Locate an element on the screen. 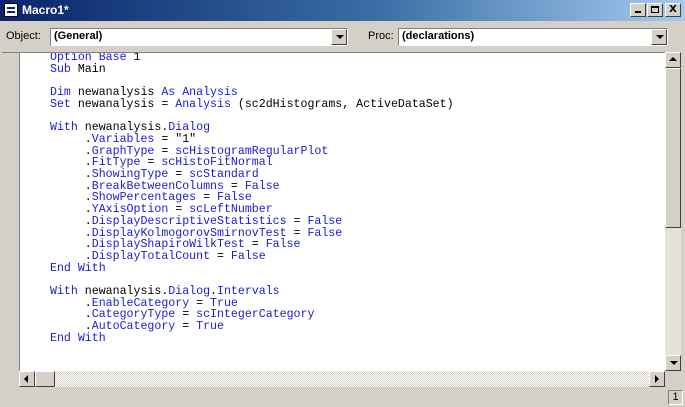  status-page-indicator: 1 is located at coordinates (675, 397).